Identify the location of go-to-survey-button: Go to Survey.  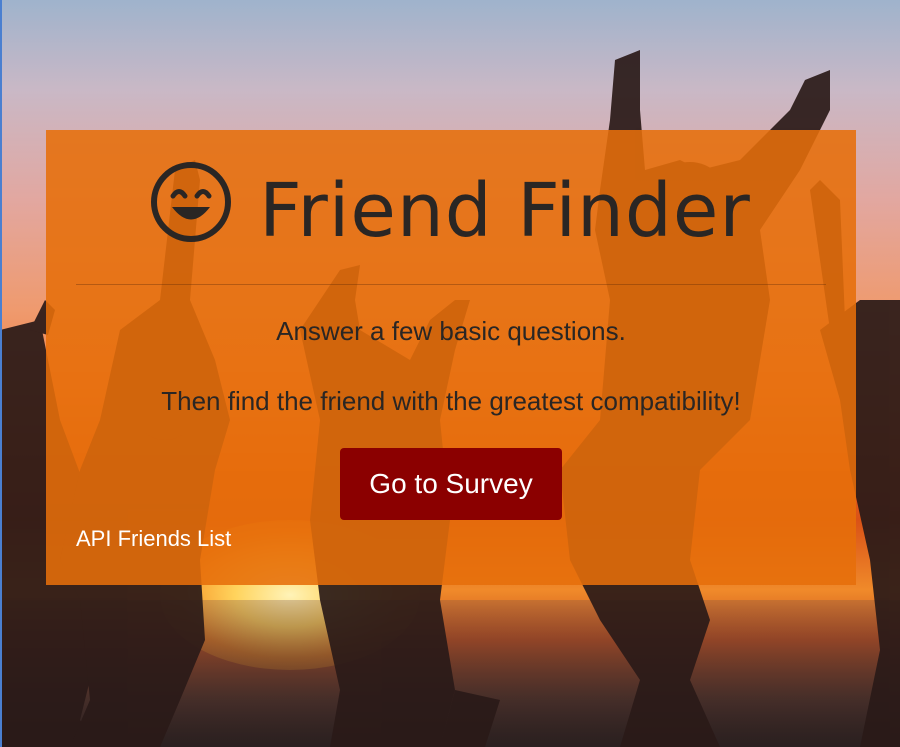
(451, 484).